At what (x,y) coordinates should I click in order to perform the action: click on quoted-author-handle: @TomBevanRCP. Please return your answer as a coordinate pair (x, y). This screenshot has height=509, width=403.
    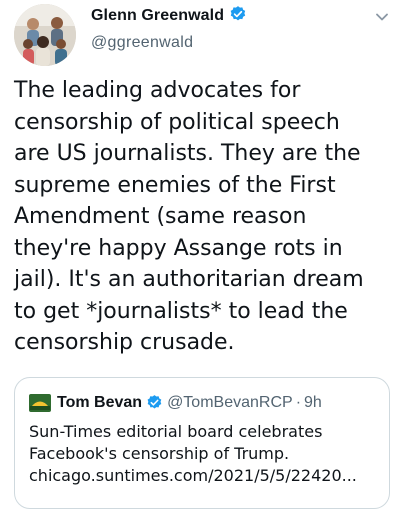
    Looking at the image, I should click on (230, 402).